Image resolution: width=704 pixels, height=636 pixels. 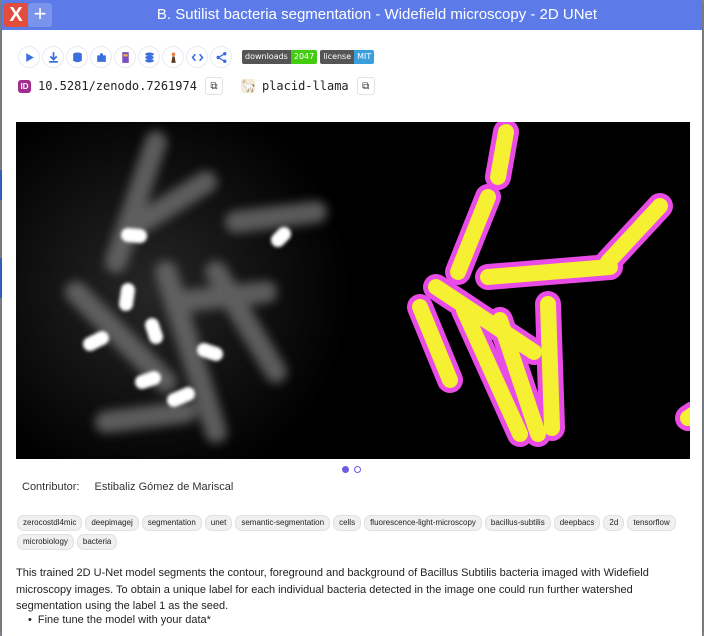 I want to click on notebook-icon, so click(x=125, y=57).